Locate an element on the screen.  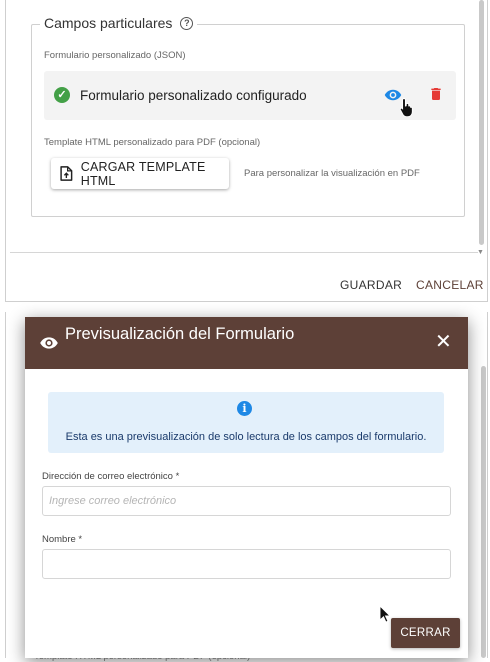
pointer-hand-cursor is located at coordinates (407, 107).